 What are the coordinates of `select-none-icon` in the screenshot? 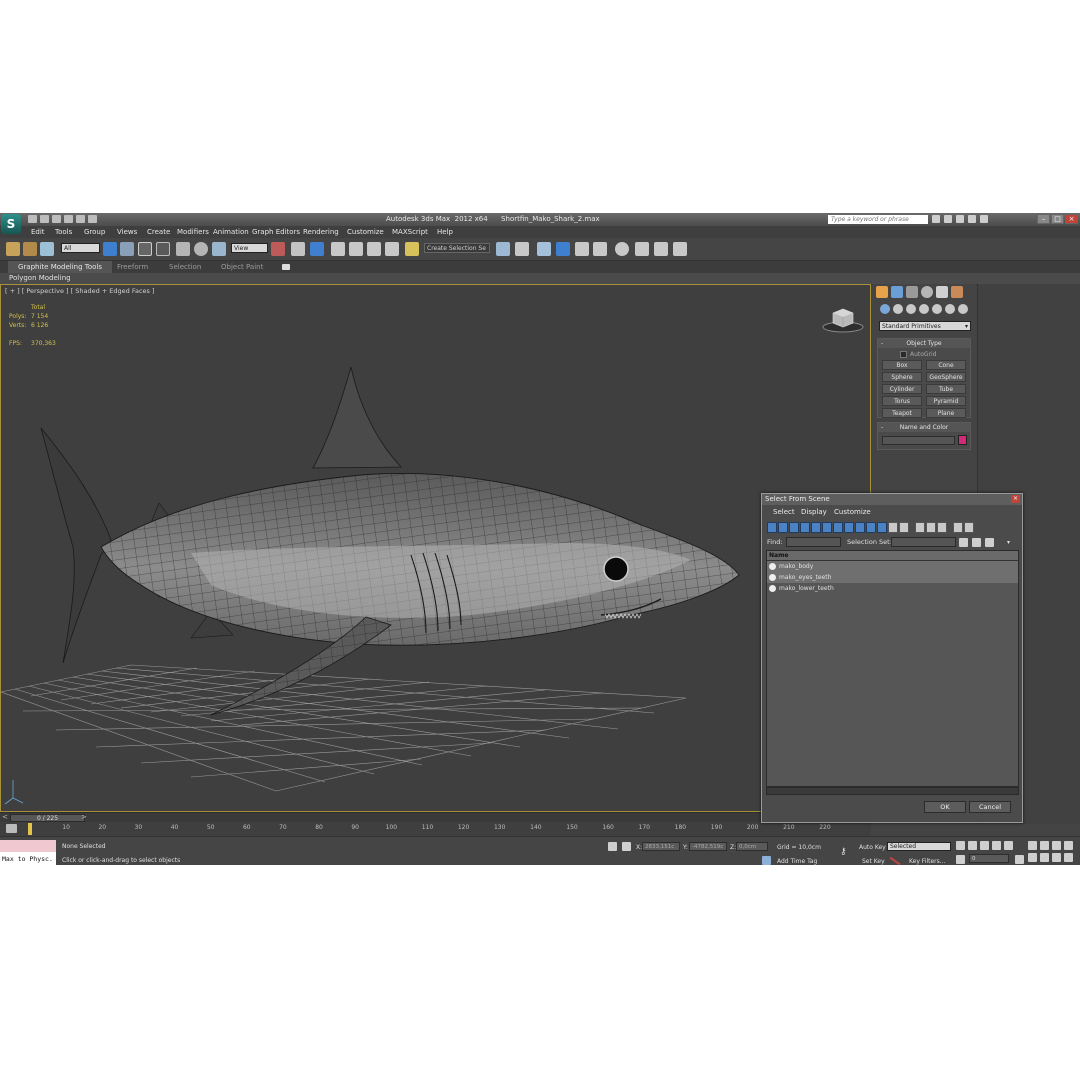 It's located at (931, 527).